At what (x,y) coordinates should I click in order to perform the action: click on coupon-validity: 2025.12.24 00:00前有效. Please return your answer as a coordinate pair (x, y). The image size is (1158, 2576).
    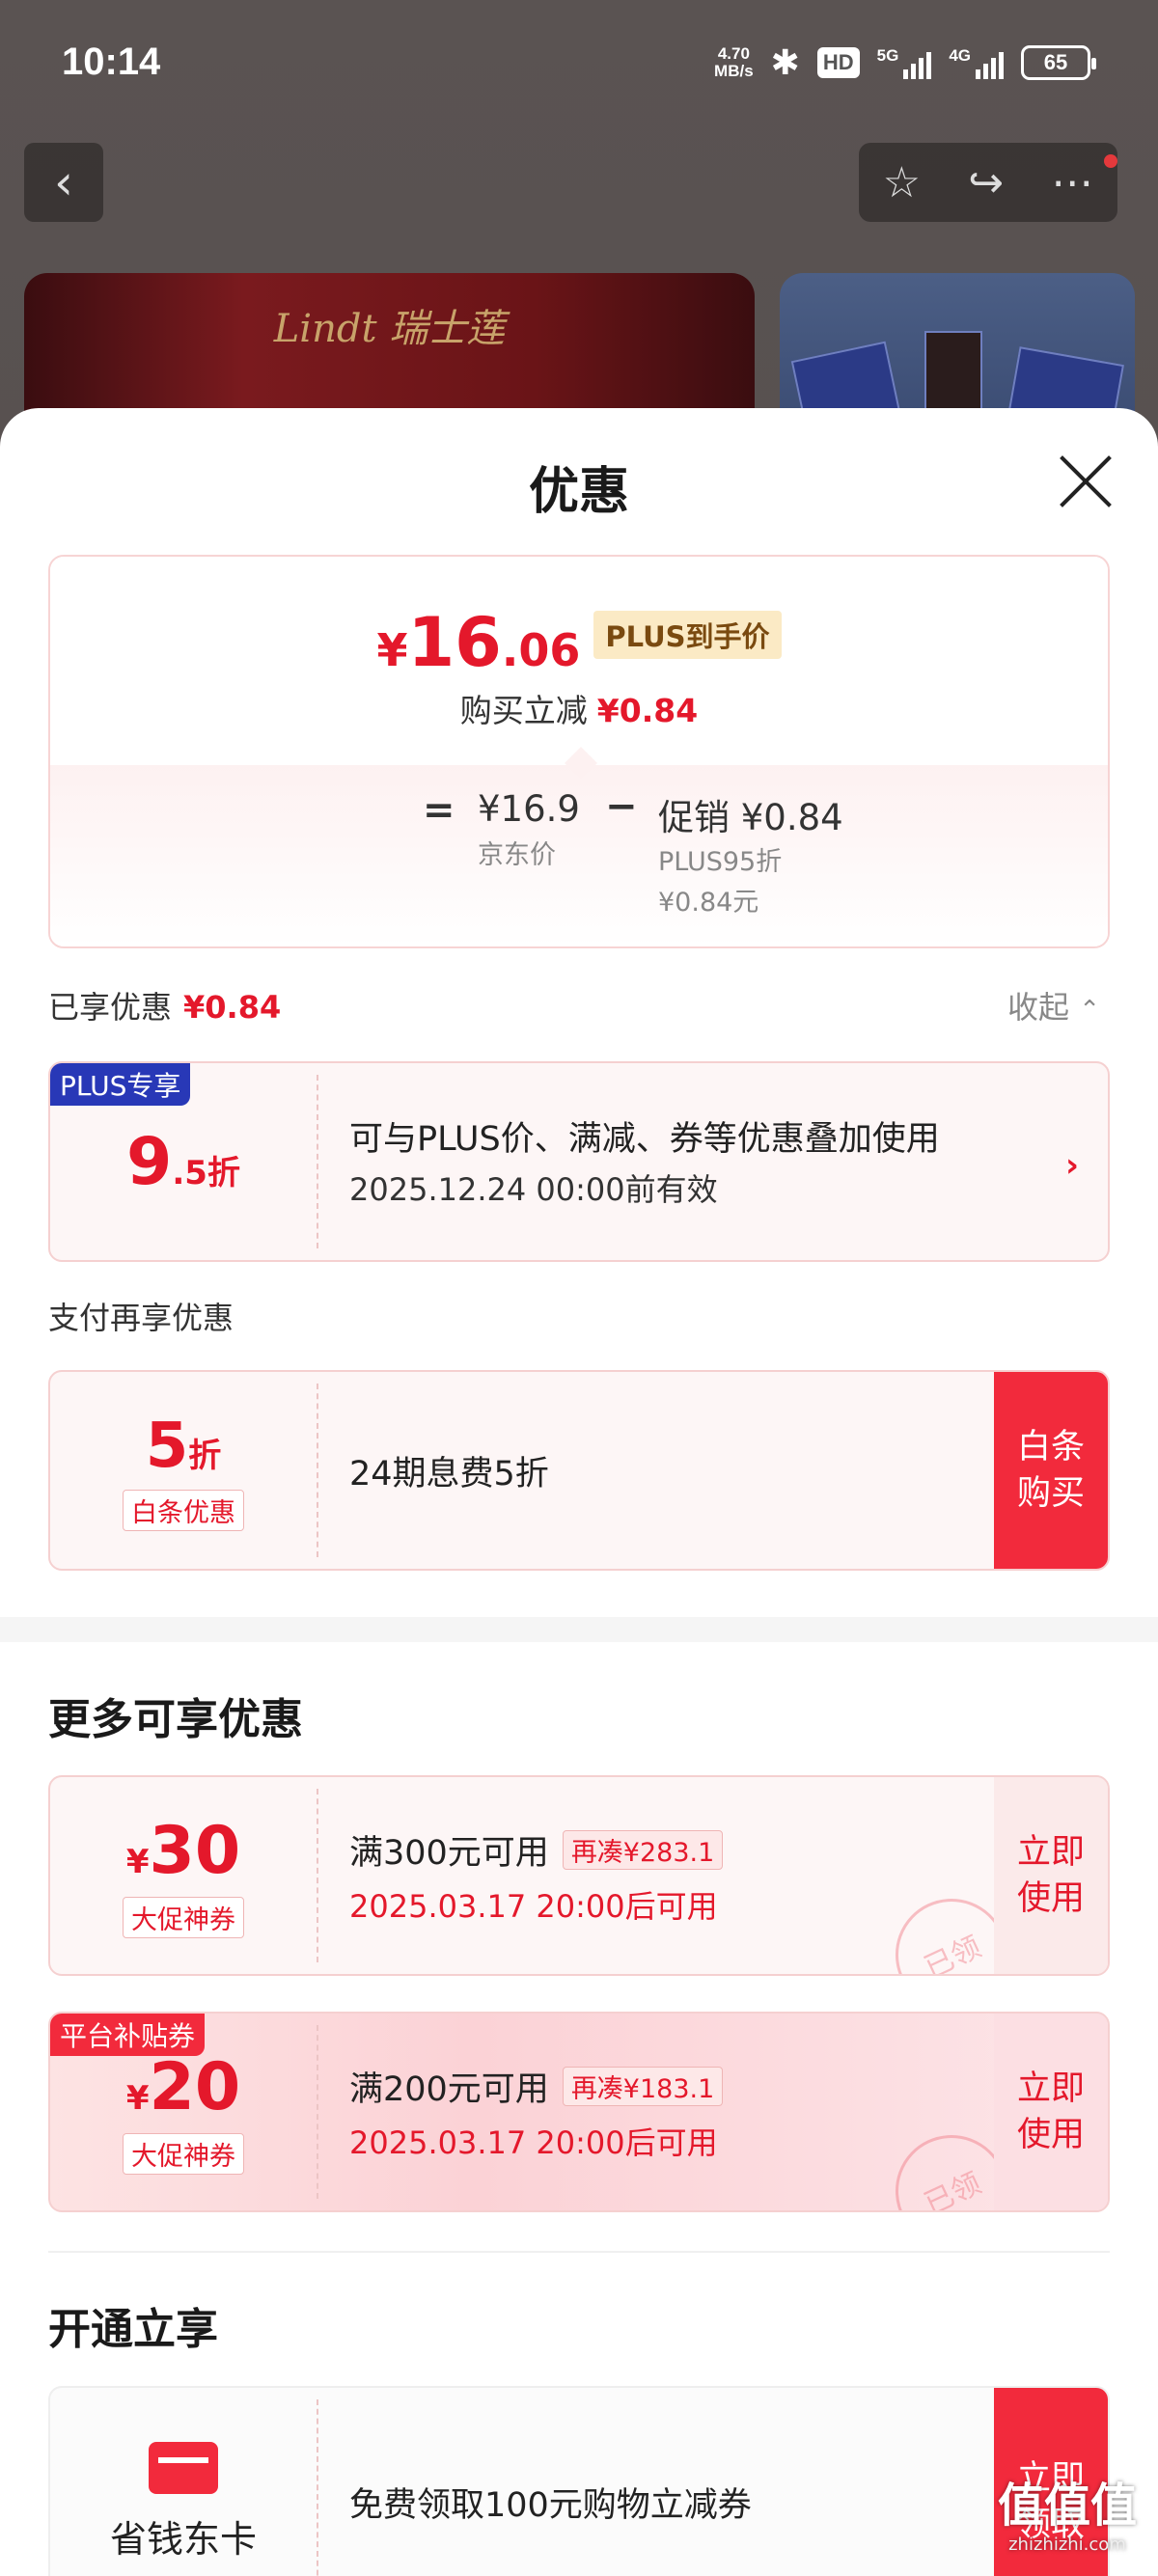
    Looking at the image, I should click on (533, 1189).